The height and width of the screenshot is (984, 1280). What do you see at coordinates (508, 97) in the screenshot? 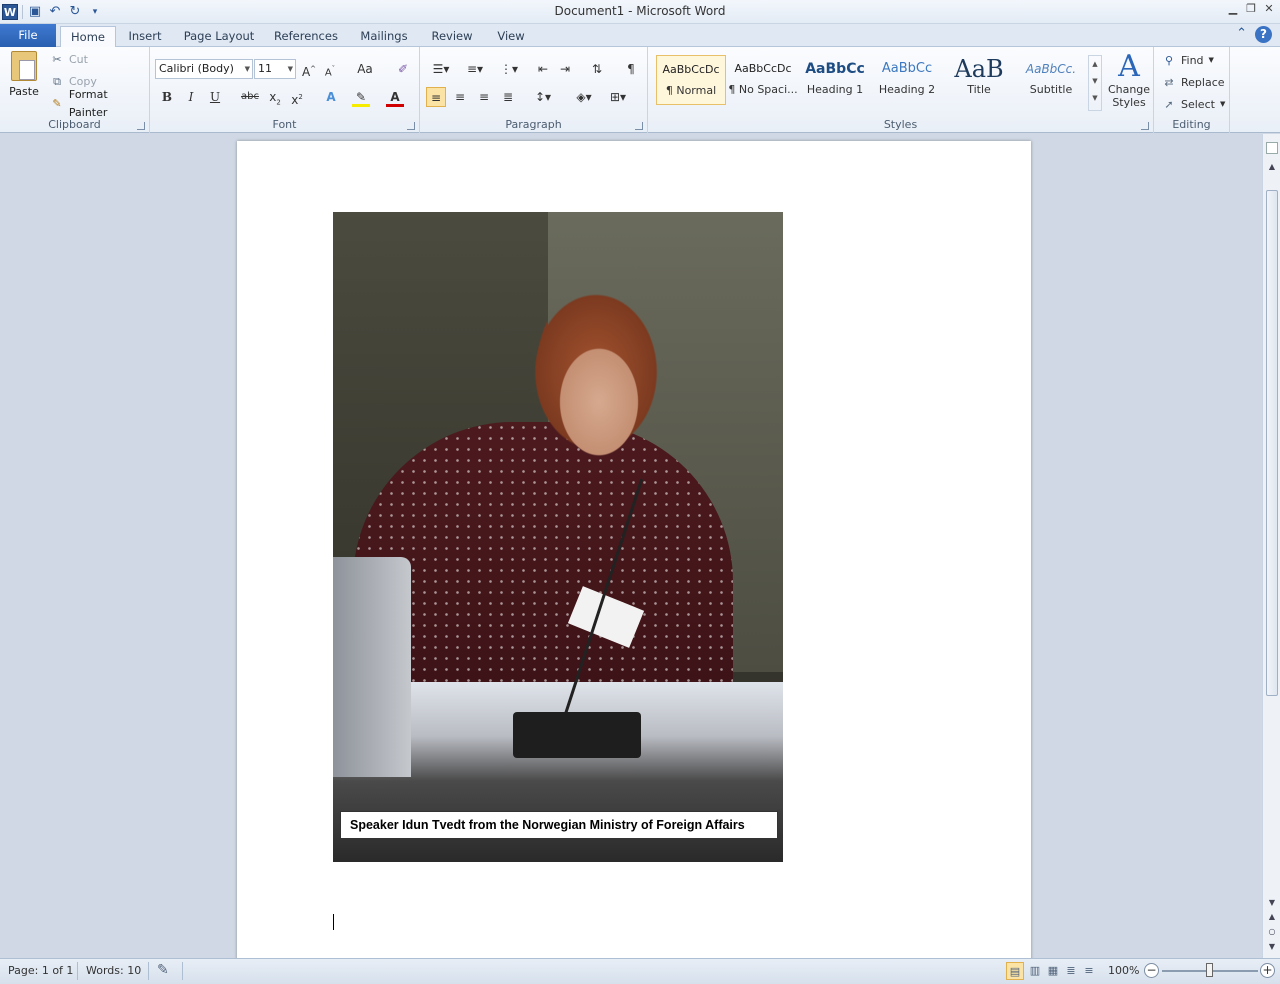
I see `justify-icon: ≣` at bounding box center [508, 97].